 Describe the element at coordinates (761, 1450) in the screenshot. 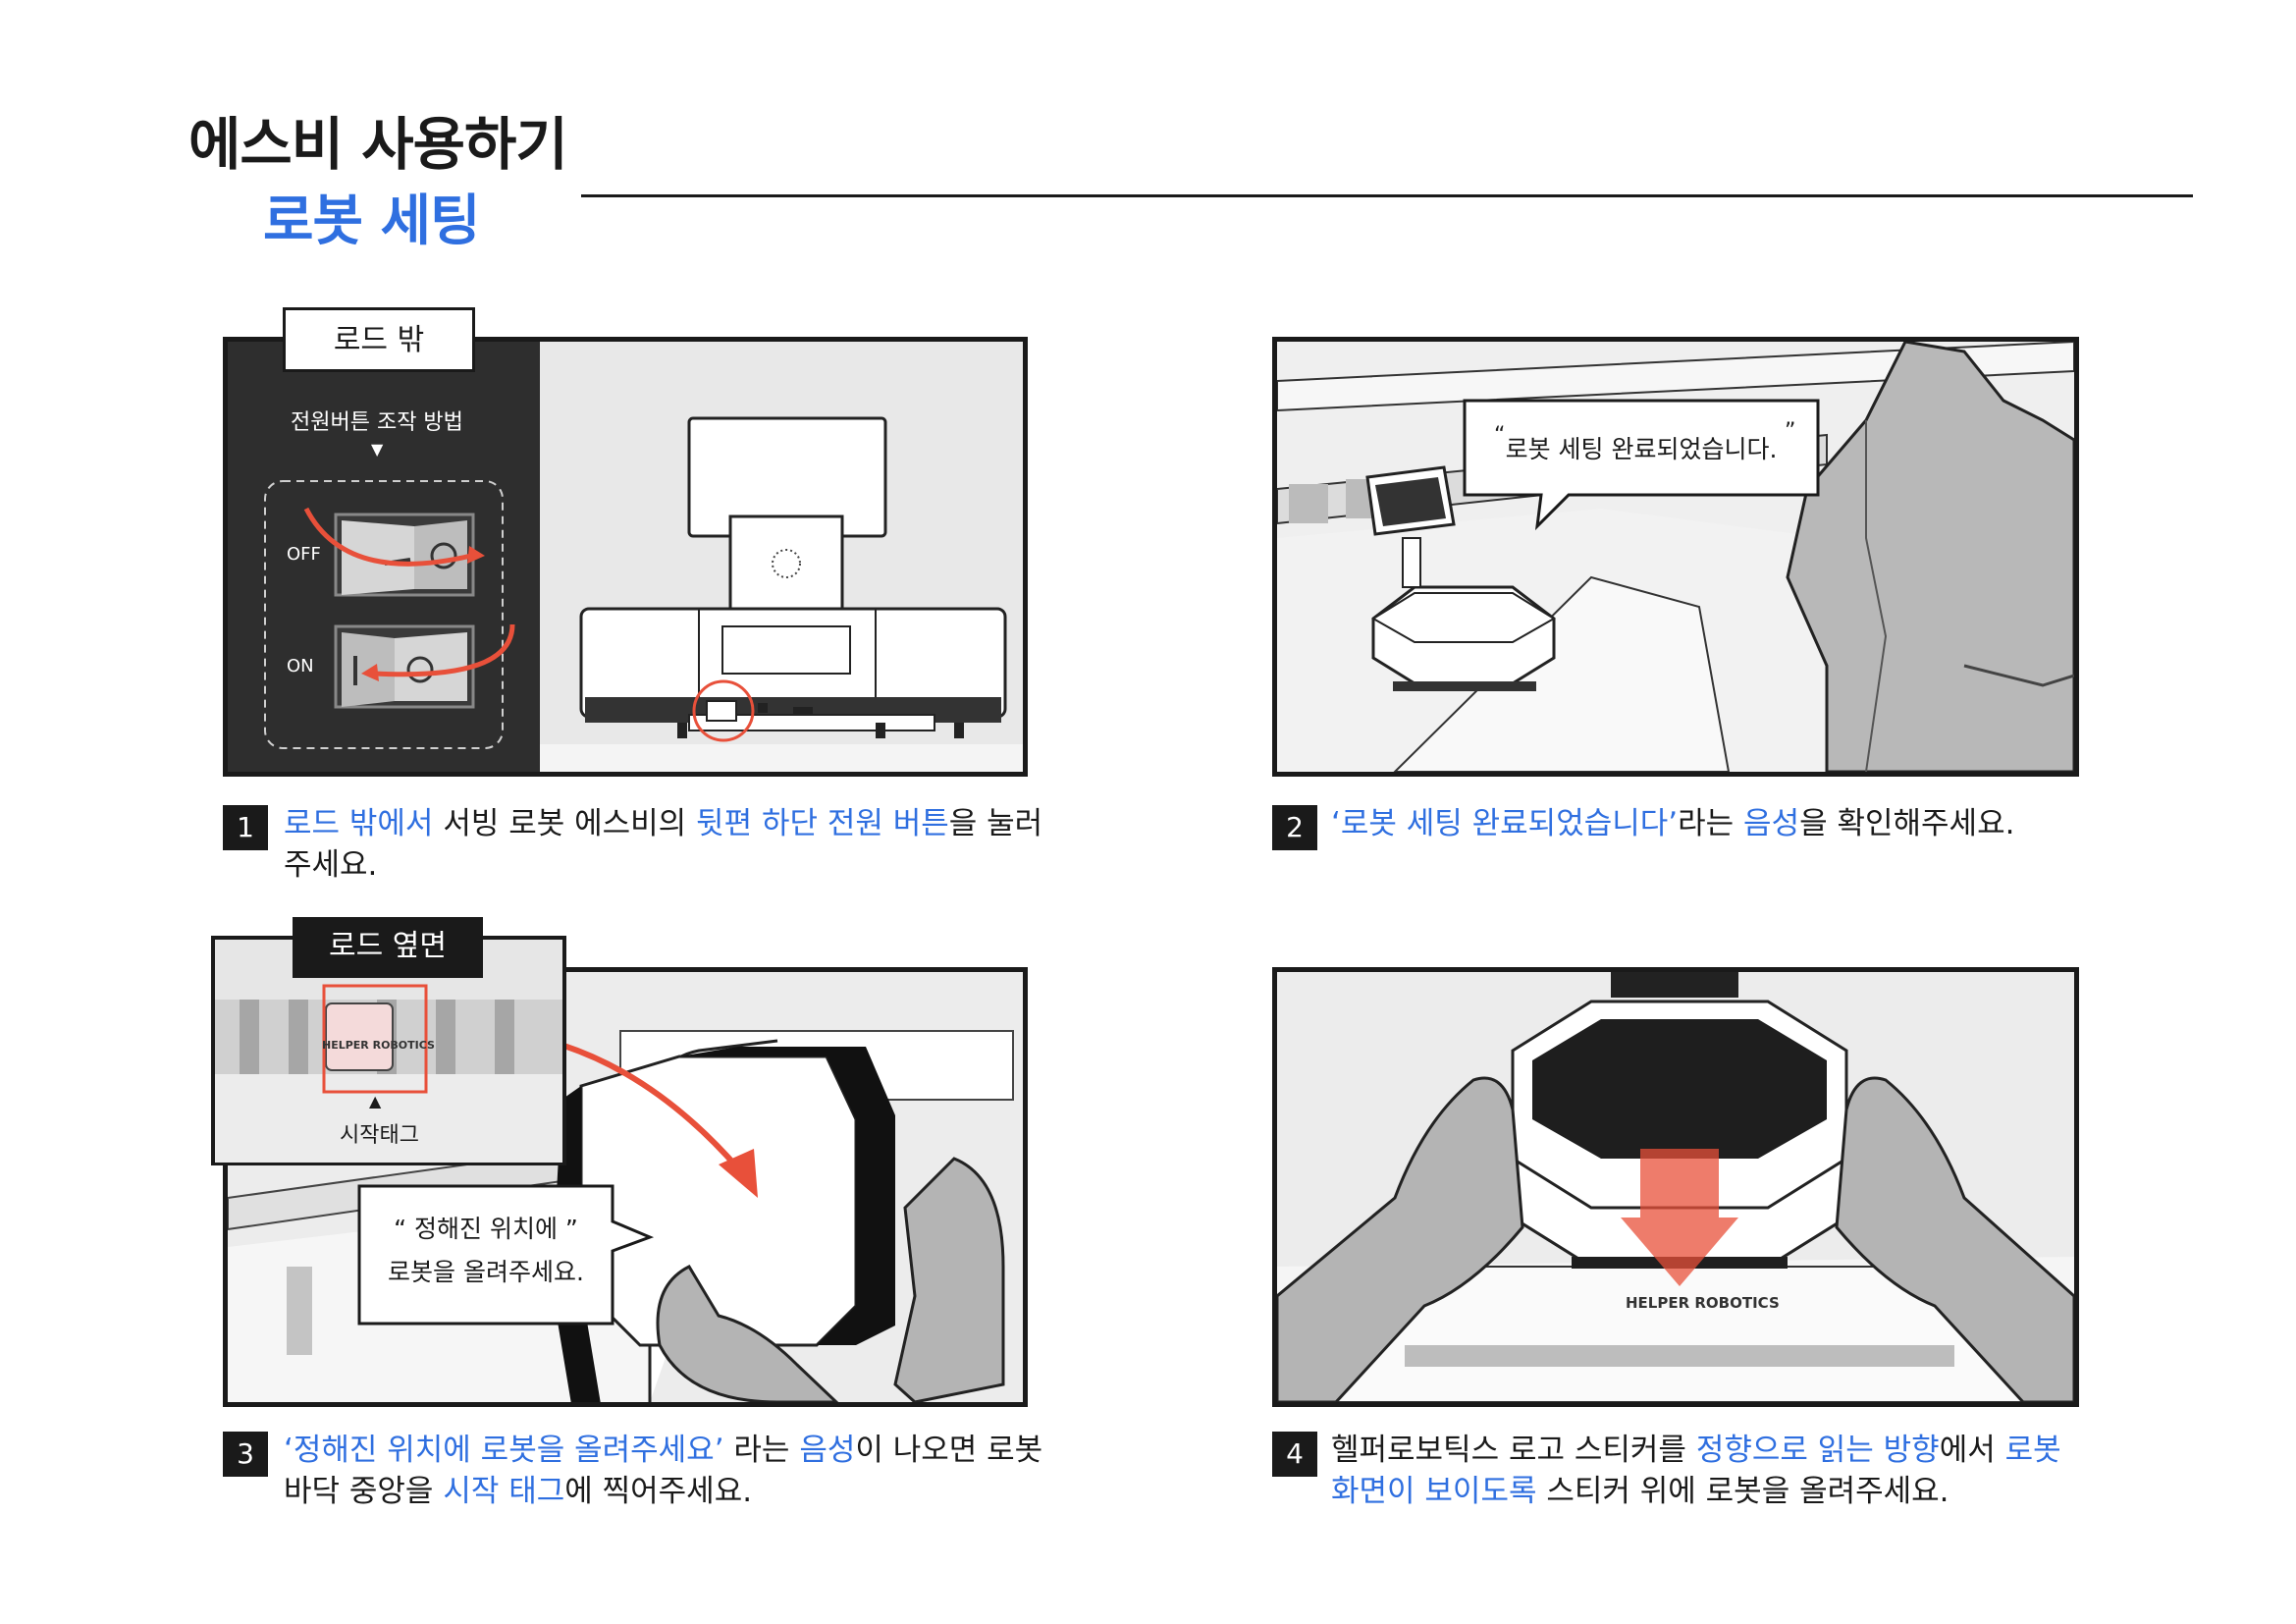

I see `caption-3-b: 라는` at that location.